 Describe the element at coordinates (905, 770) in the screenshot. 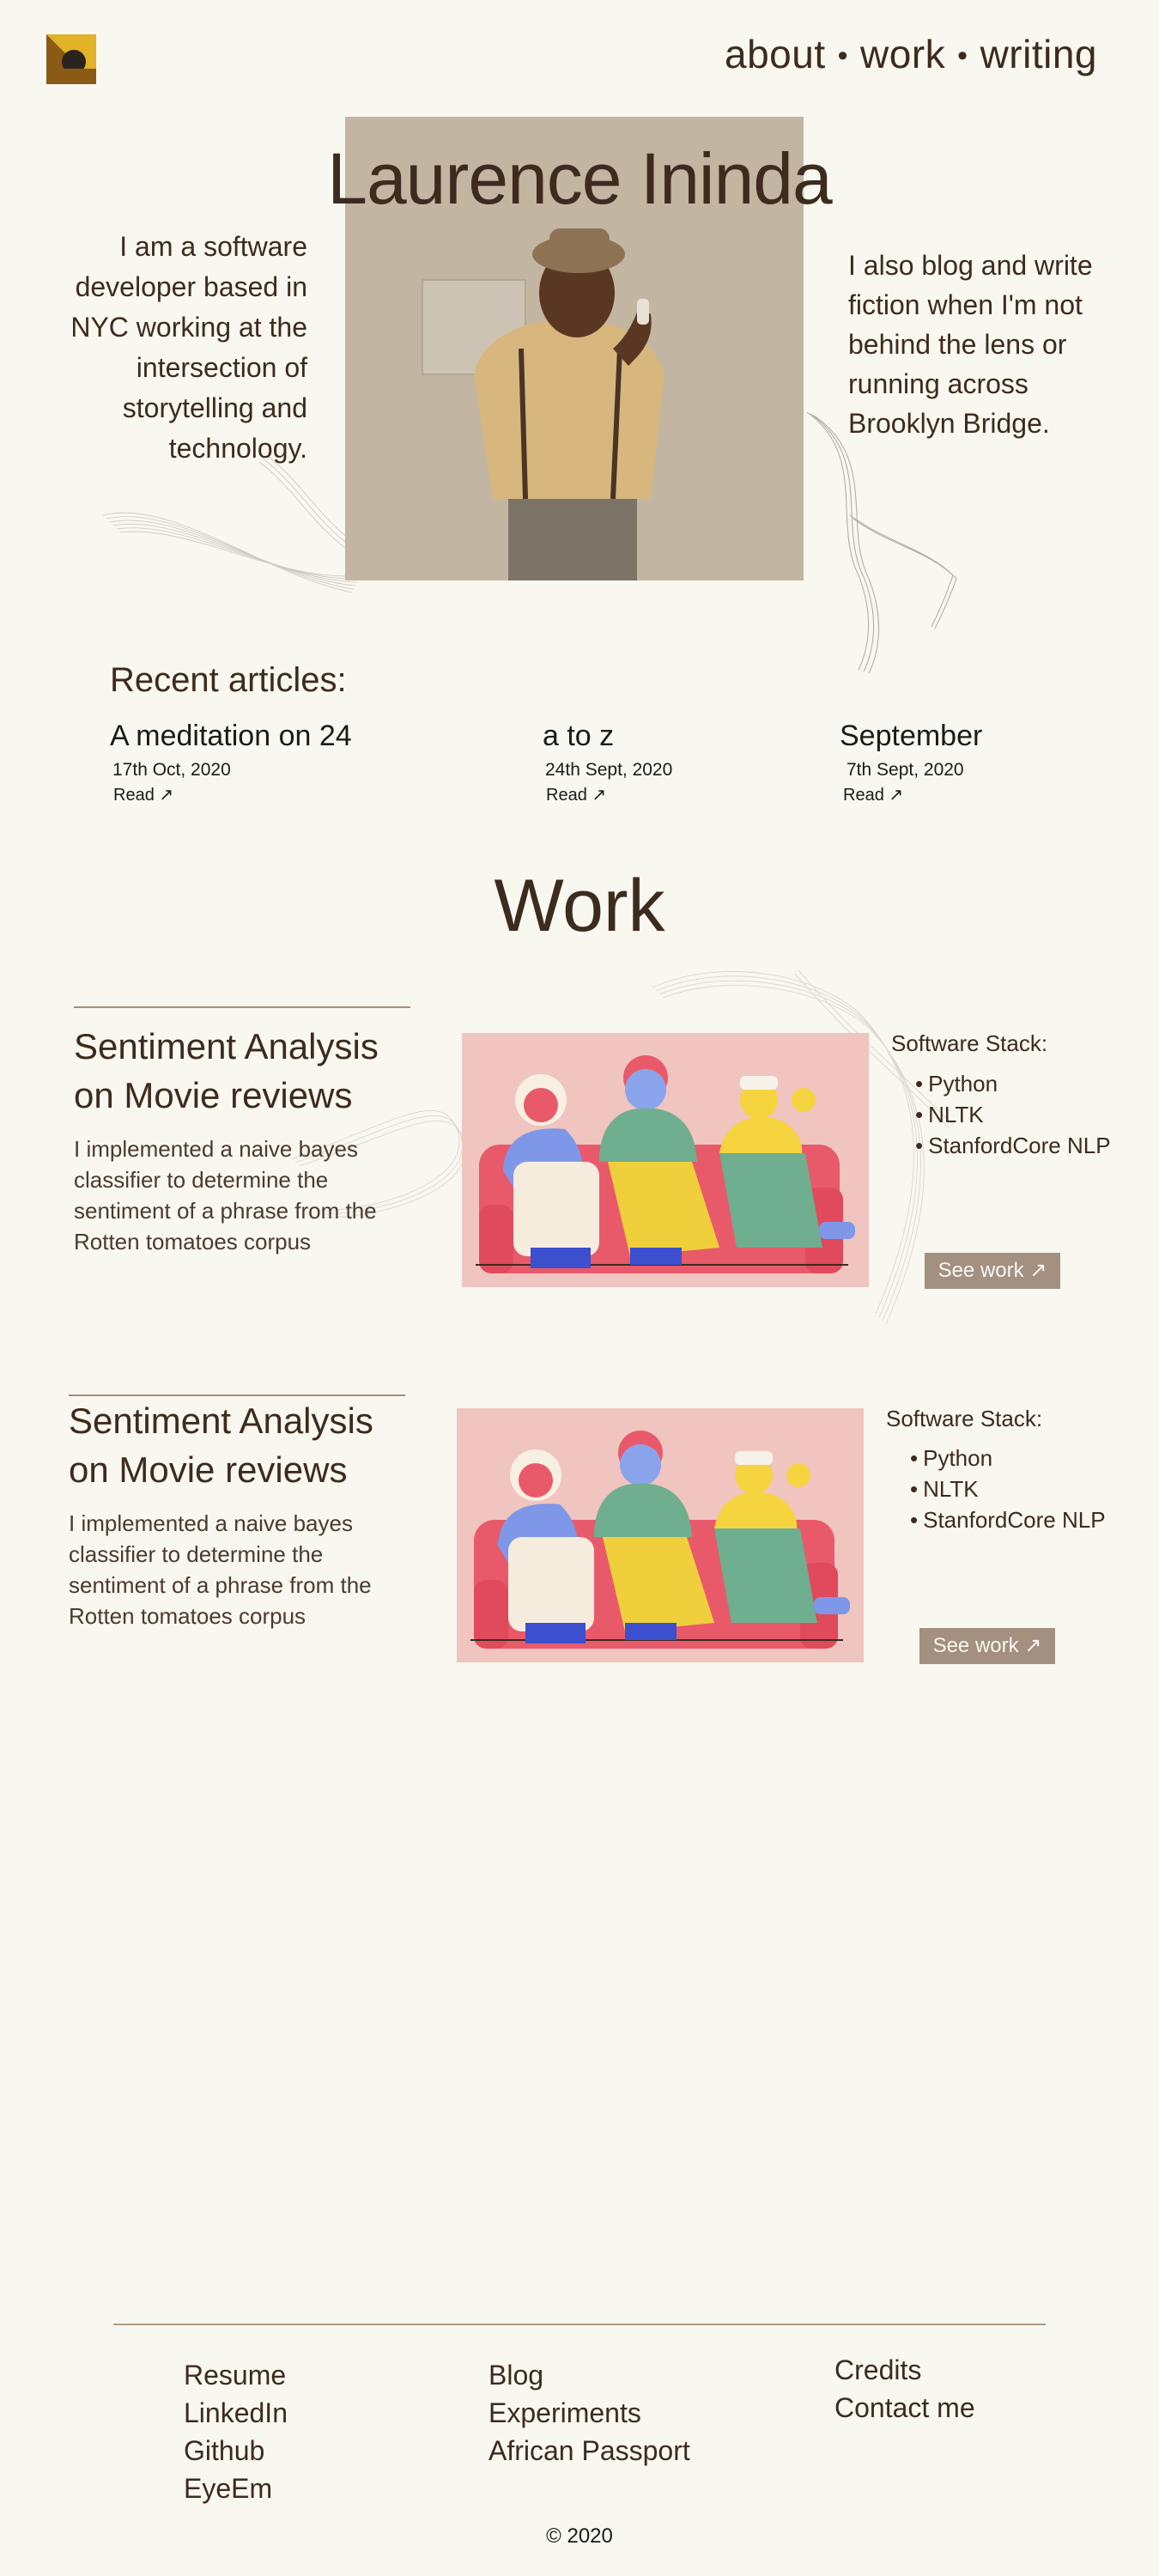

I see `article-date: 7th Sept, 2020` at that location.